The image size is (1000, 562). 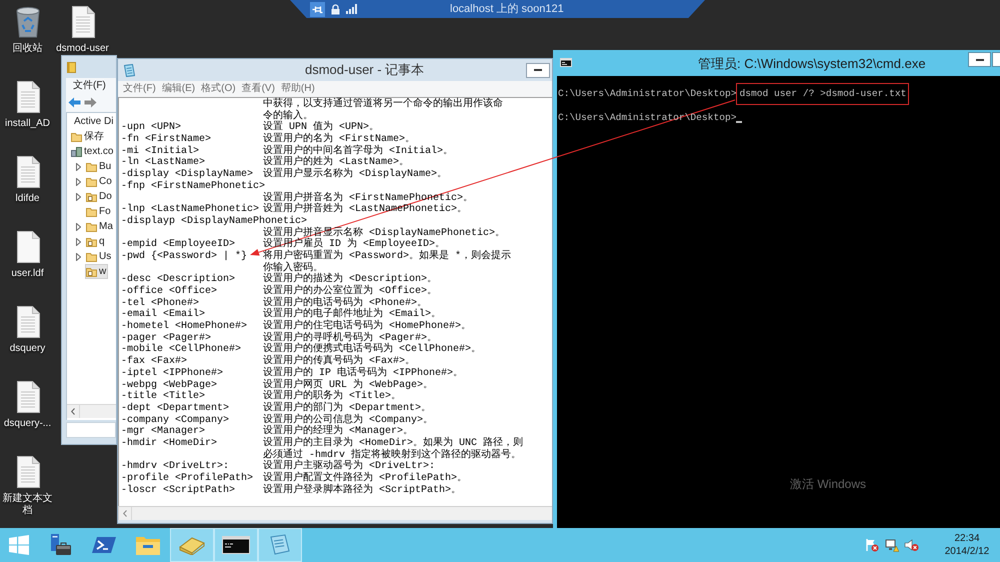 I want to click on notepad-icon, so click(x=280, y=545).